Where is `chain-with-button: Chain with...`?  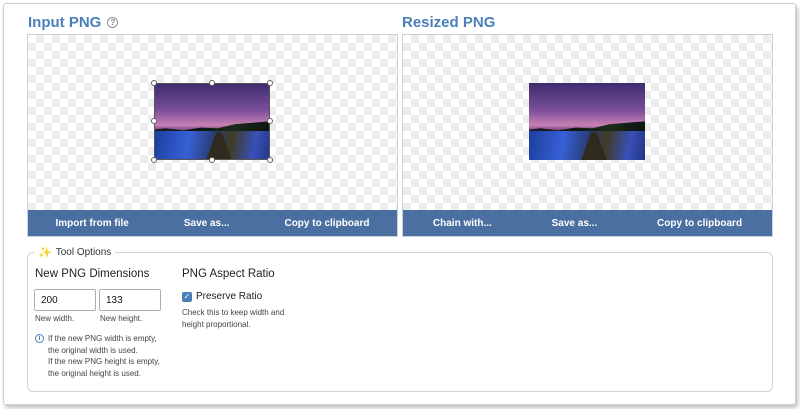 chain-with-button: Chain with... is located at coordinates (462, 223).